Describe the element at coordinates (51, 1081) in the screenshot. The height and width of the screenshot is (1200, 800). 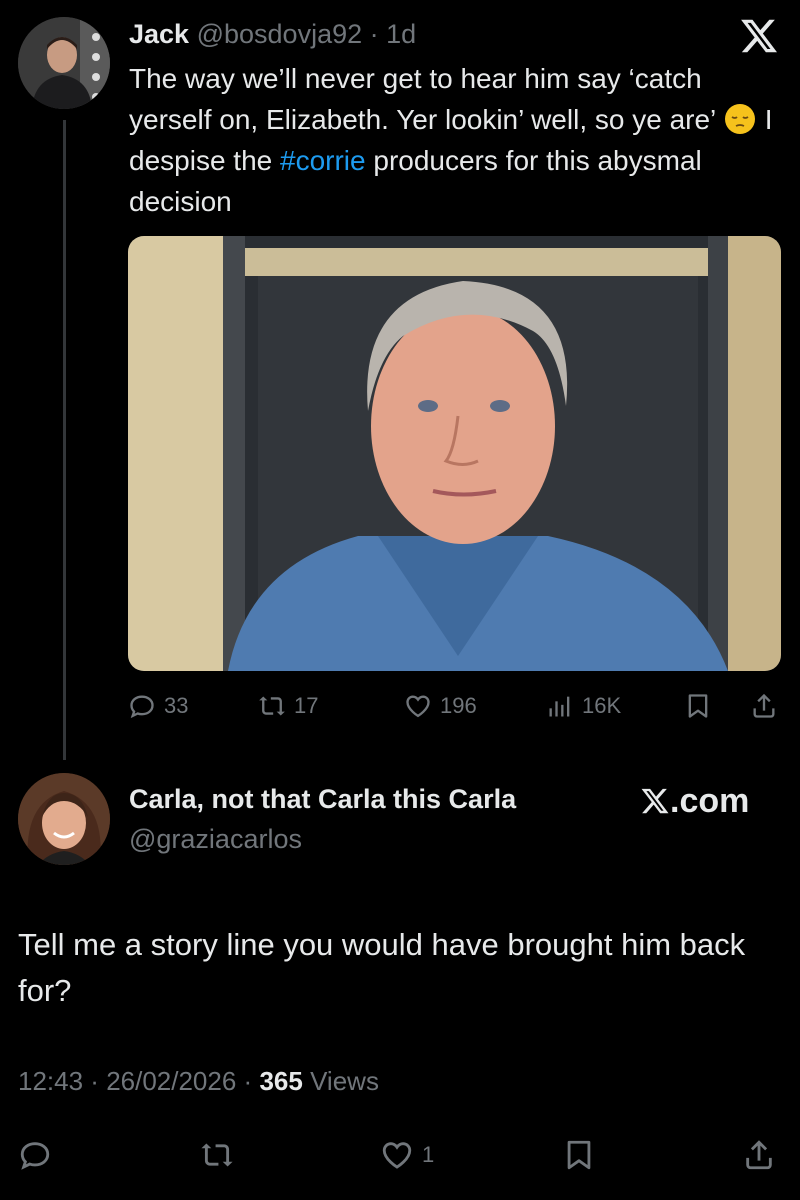
I see `reply-time: 12:43` at that location.